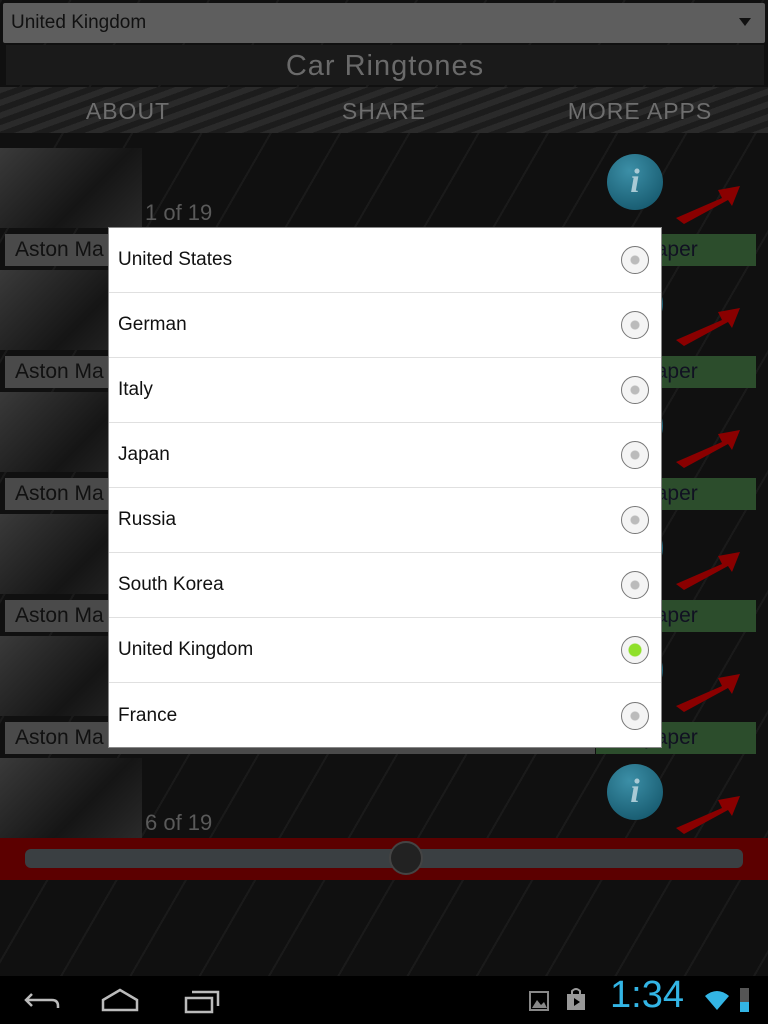  What do you see at coordinates (385, 65) in the screenshot?
I see `app-title: Car Ringtones` at bounding box center [385, 65].